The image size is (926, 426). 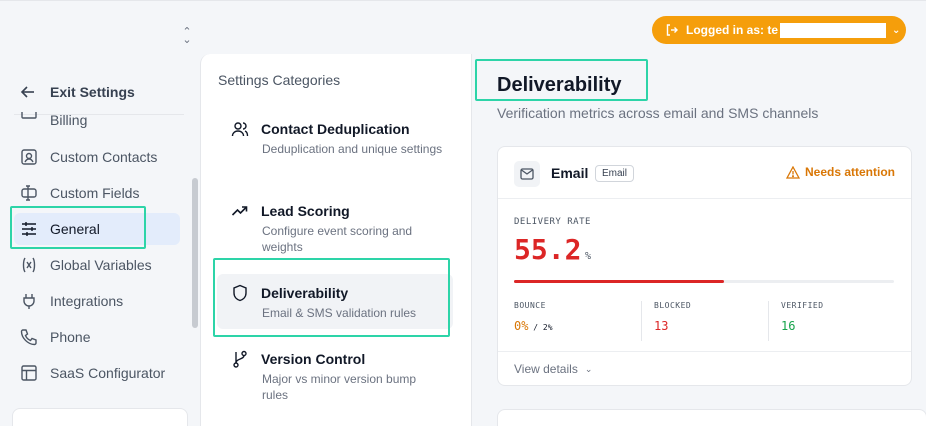 What do you see at coordinates (97, 373) in the screenshot?
I see `sidebar-item-saas-configurator: SaaS Configurator` at bounding box center [97, 373].